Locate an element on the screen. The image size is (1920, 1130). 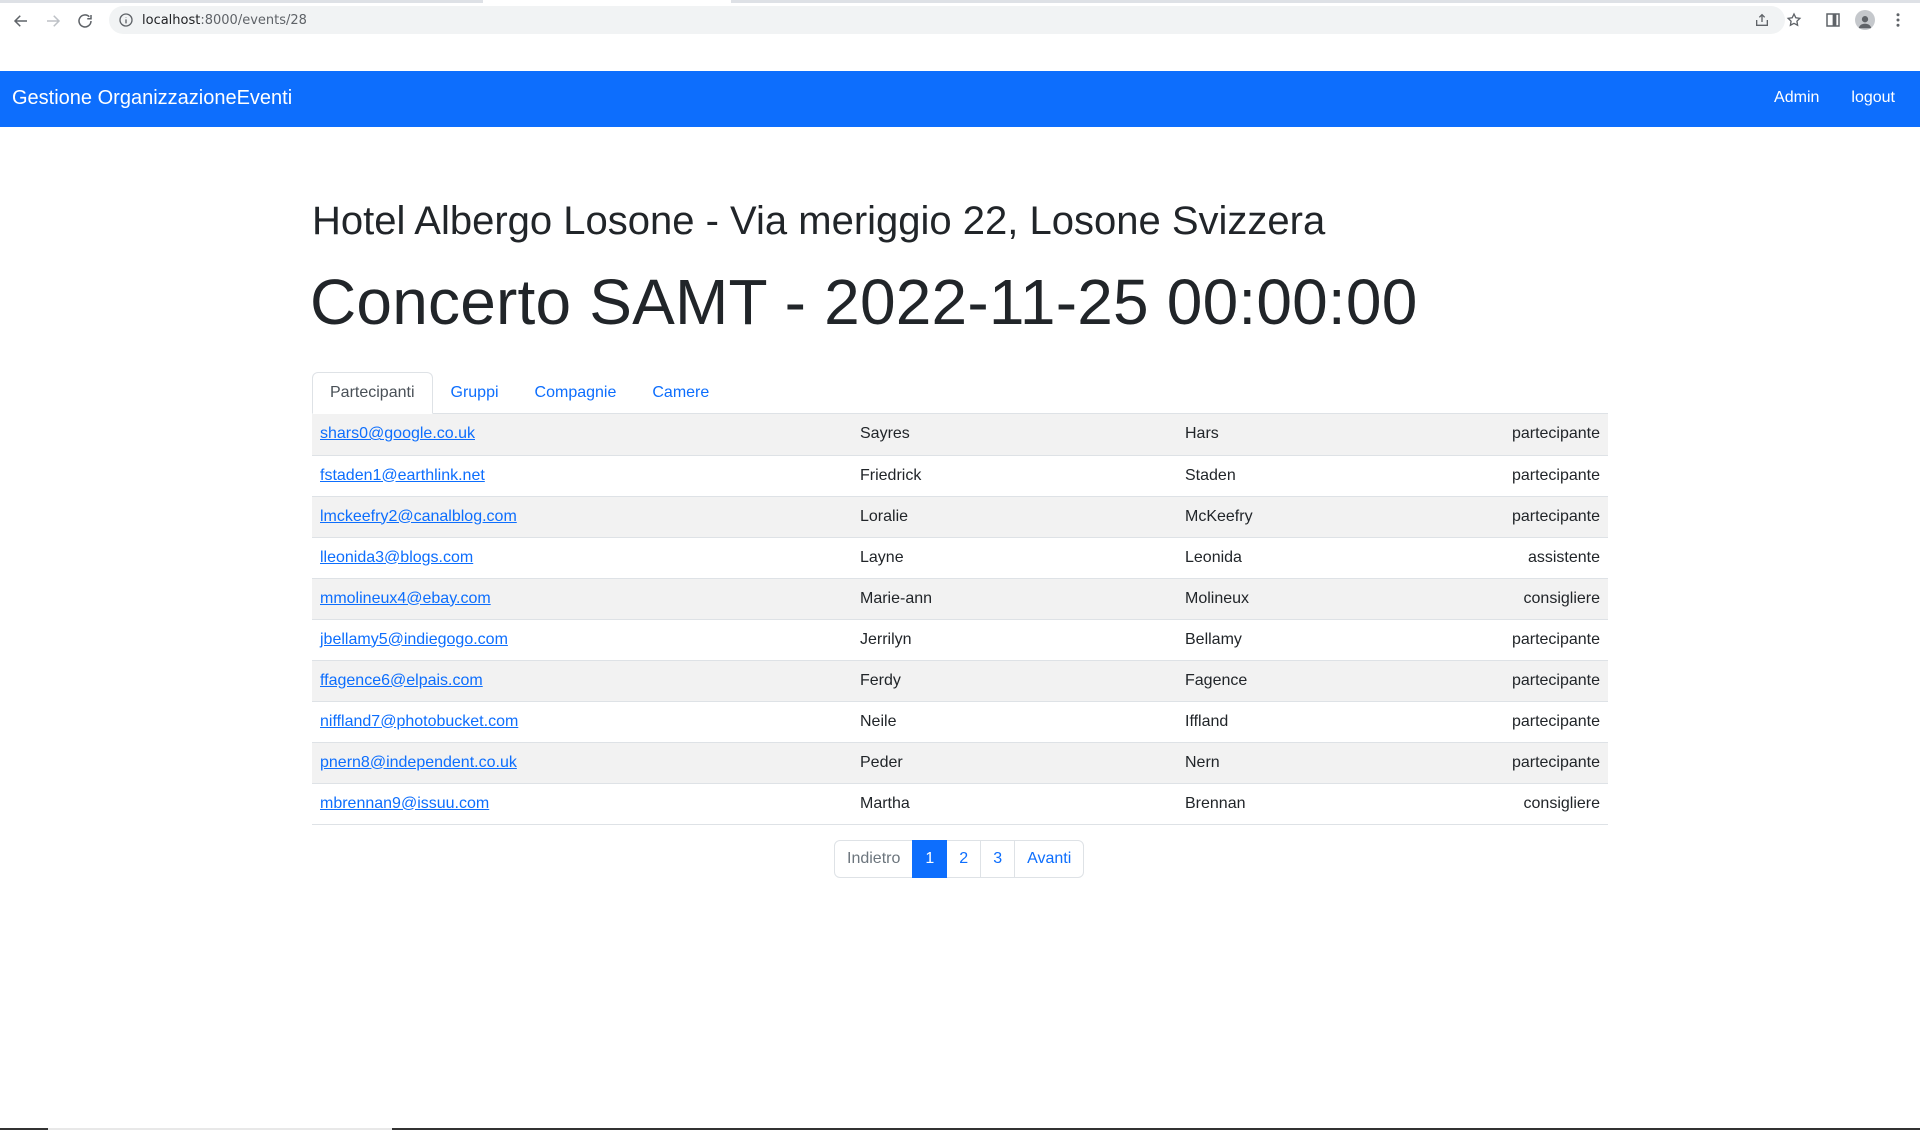
forward-button is located at coordinates (53, 21).